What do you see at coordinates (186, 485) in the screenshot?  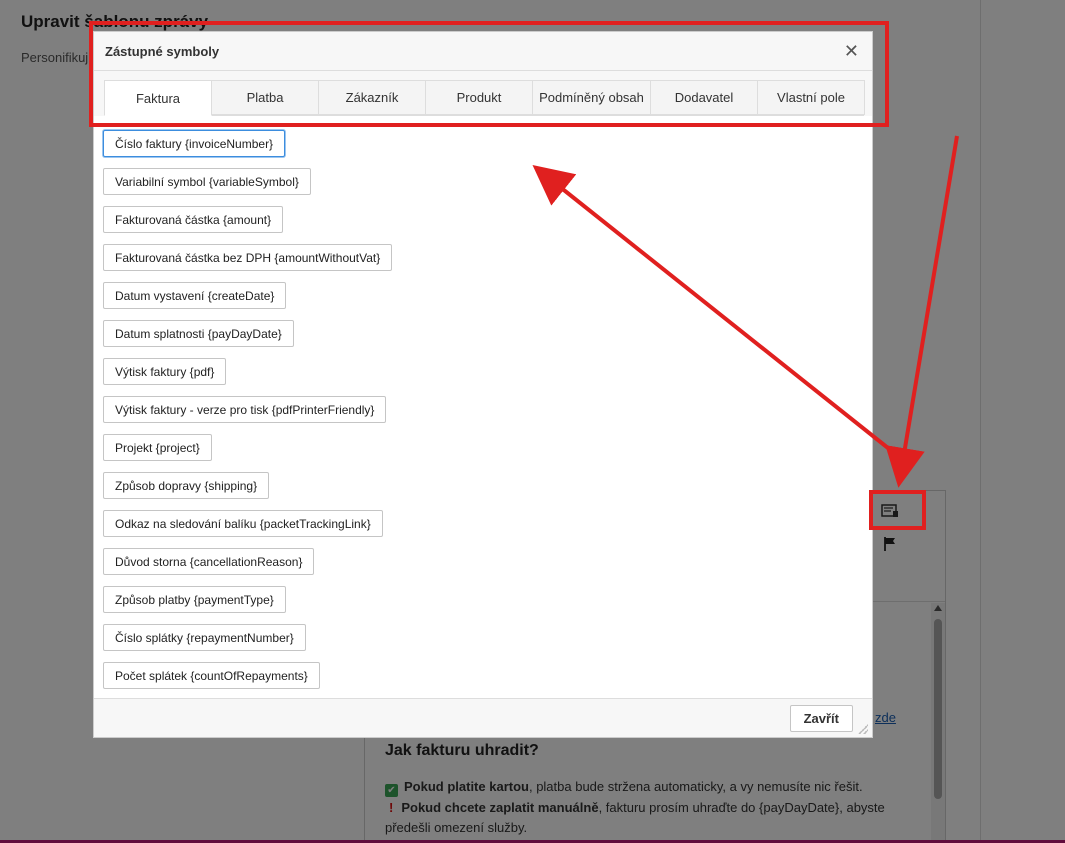 I see `symbol-button-shipping: Způsob dopravy {shipping}` at bounding box center [186, 485].